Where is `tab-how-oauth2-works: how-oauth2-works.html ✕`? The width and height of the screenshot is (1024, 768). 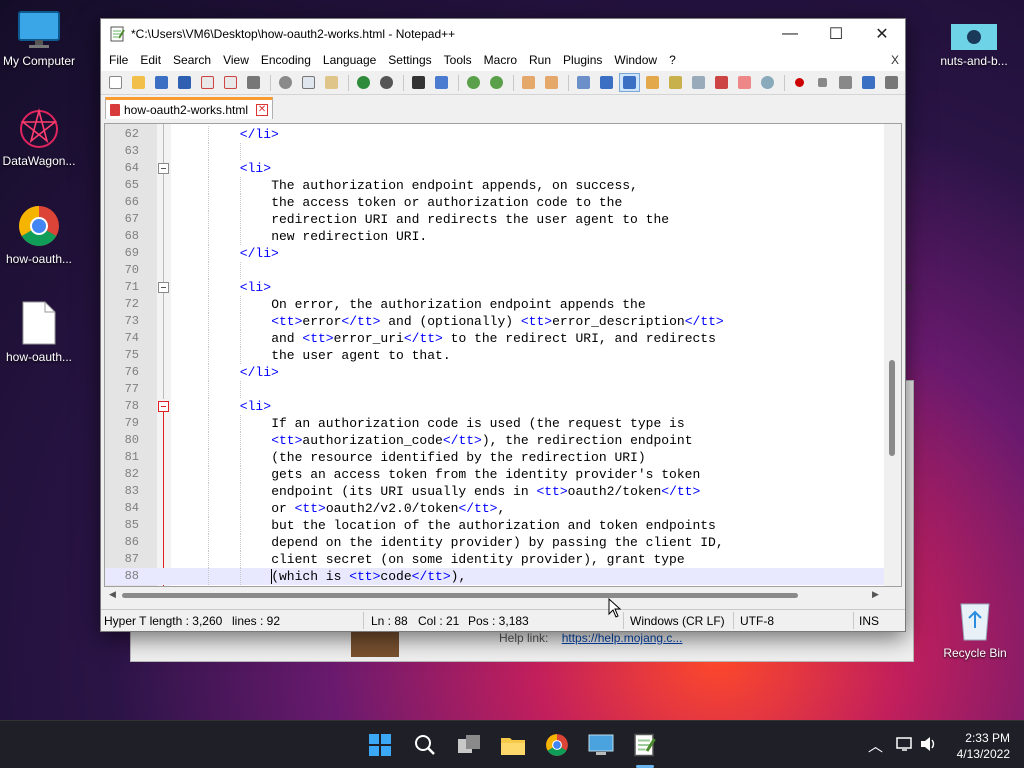
tab-how-oauth2-works: how-oauth2-works.html ✕ is located at coordinates (189, 108).